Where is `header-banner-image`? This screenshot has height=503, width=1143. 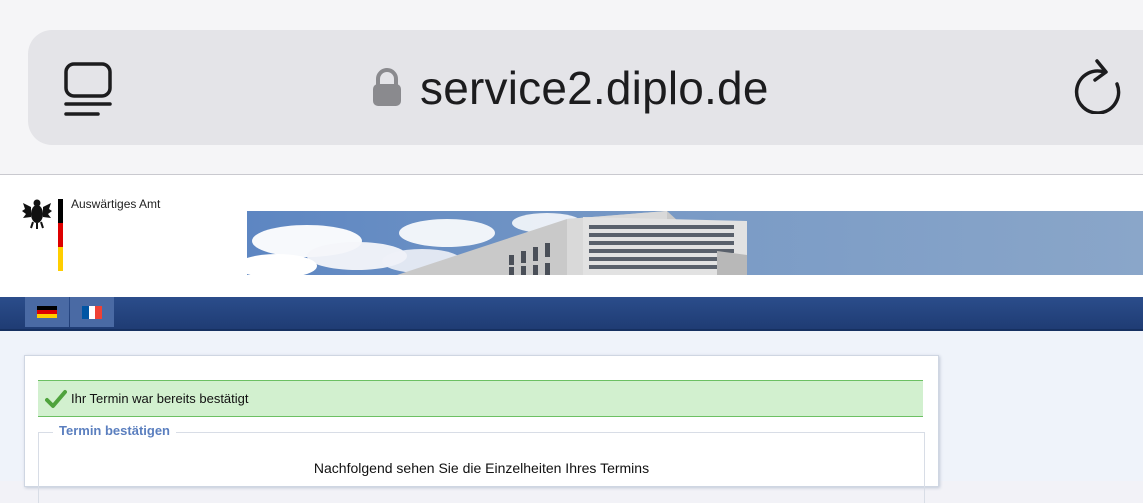
header-banner-image is located at coordinates (695, 243).